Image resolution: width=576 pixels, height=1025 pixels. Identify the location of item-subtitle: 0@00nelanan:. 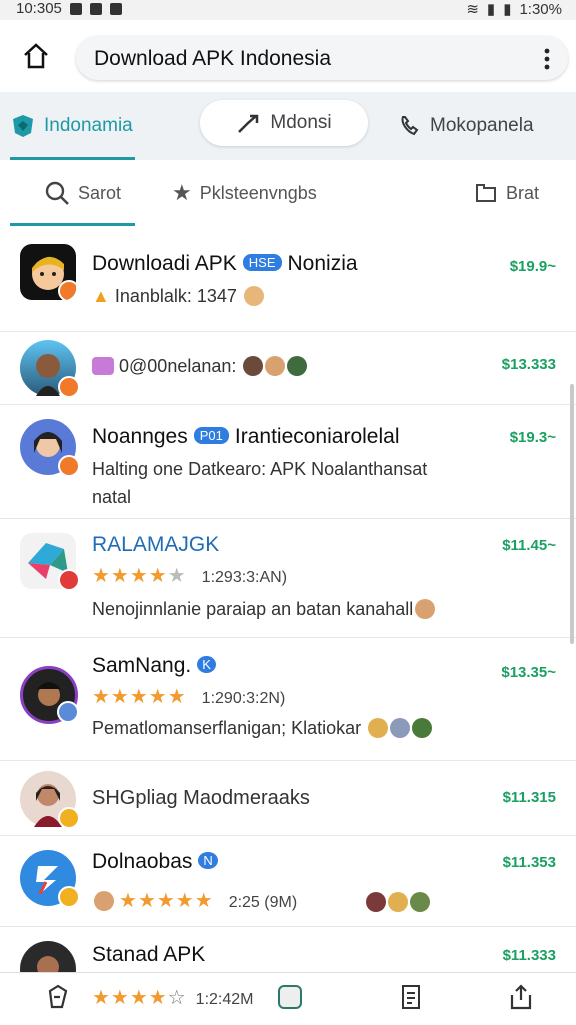
(200, 366).